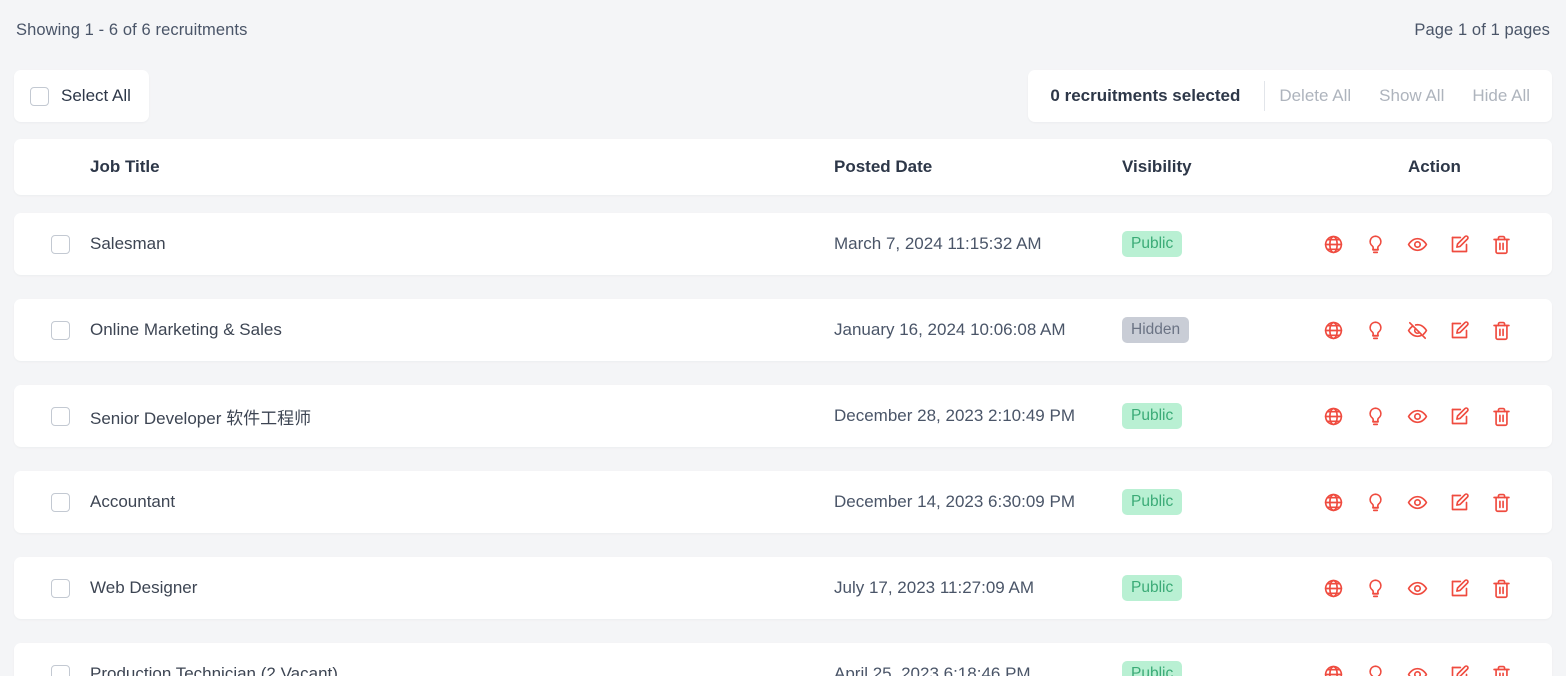 The width and height of the screenshot is (1566, 676). What do you see at coordinates (1411, 96) in the screenshot?
I see `show-all-button: Show All` at bounding box center [1411, 96].